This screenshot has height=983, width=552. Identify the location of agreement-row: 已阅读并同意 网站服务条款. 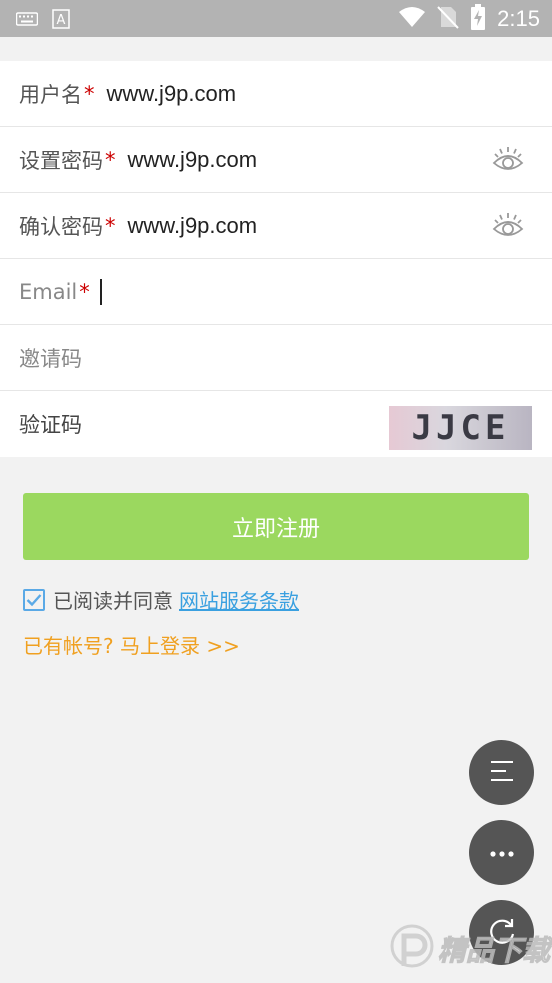
(161, 599).